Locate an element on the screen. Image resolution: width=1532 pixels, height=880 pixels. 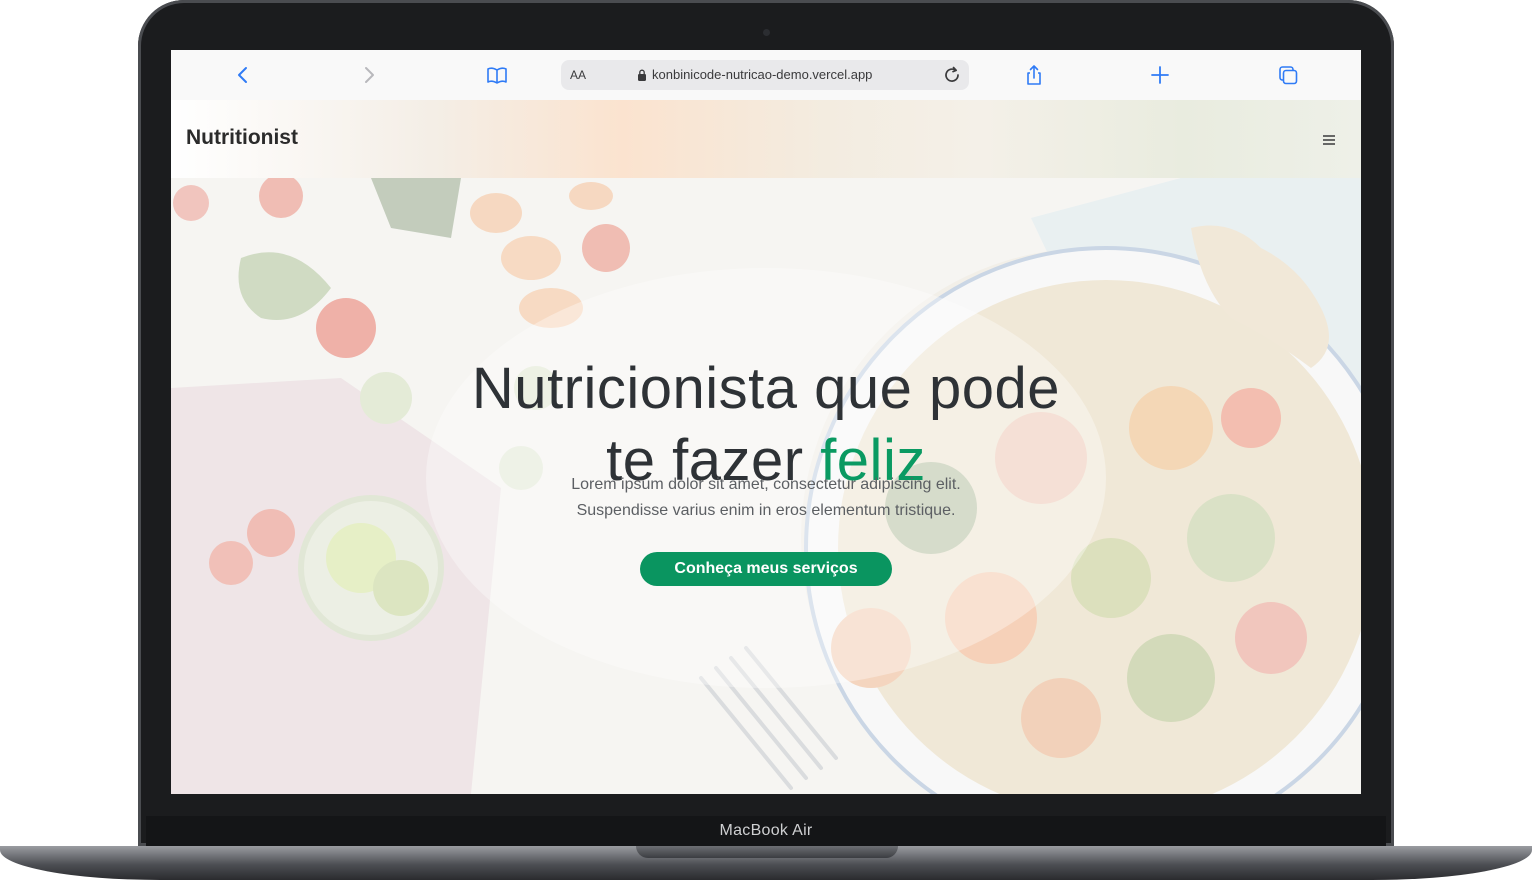
brand-logo-text: Nutritionist is located at coordinates (242, 138).